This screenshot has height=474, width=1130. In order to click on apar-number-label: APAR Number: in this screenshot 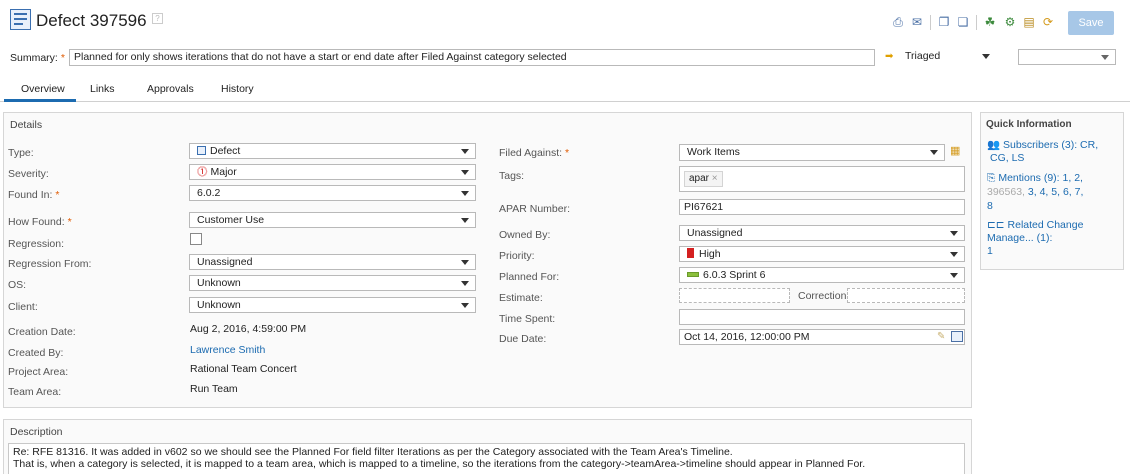, I will do `click(534, 209)`.